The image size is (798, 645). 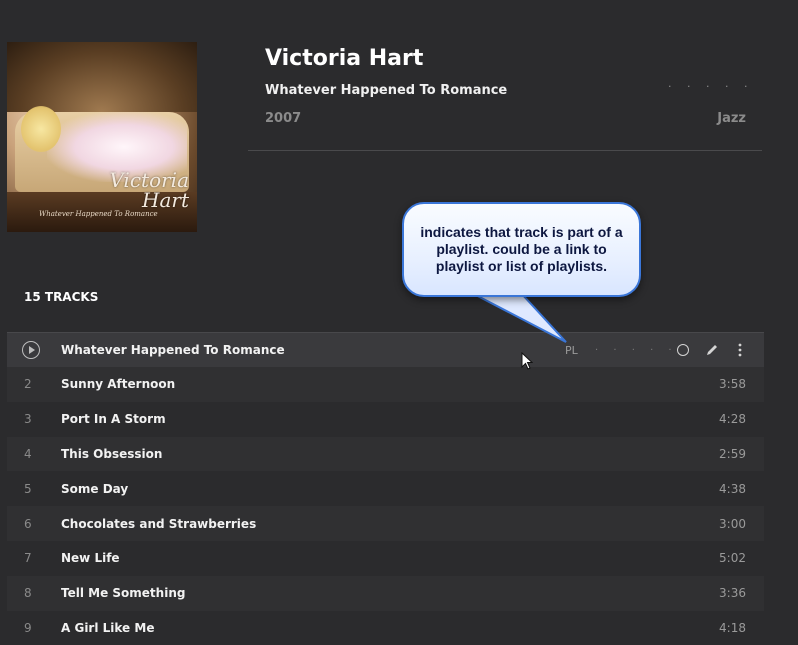 I want to click on track-number: 9, so click(x=28, y=627).